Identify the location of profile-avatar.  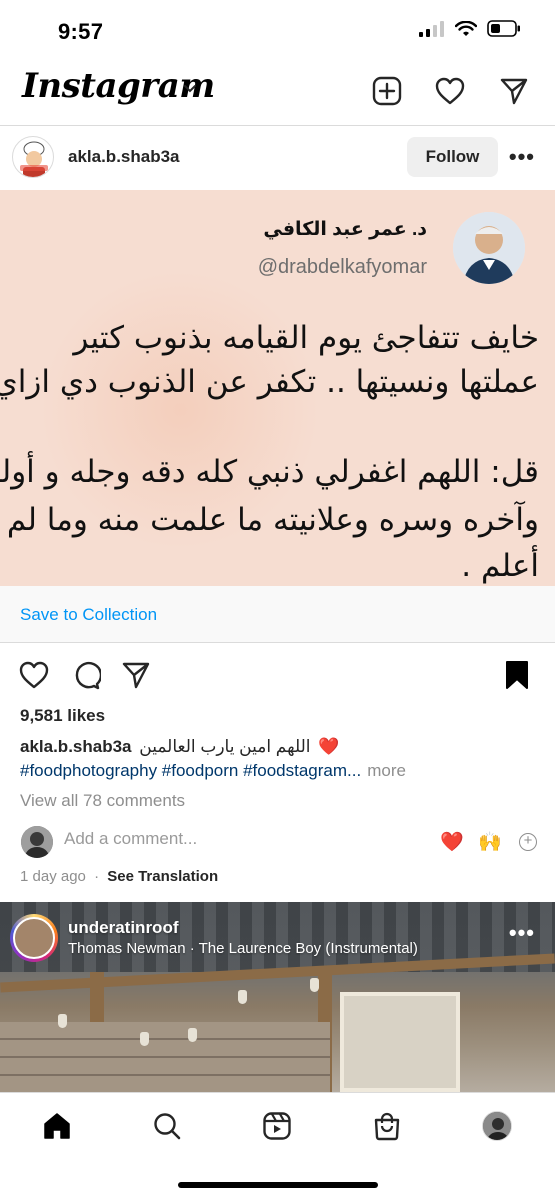
(497, 1126).